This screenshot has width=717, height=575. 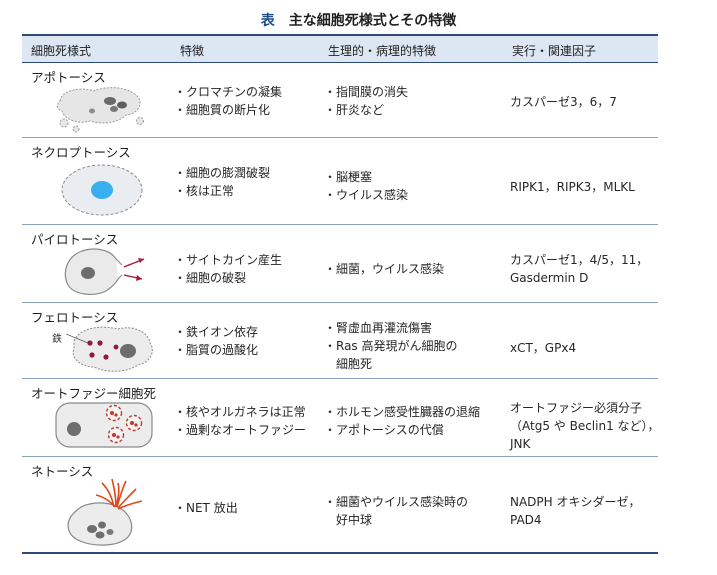 I want to click on feature-text: ・核は正常, so click(x=204, y=191).